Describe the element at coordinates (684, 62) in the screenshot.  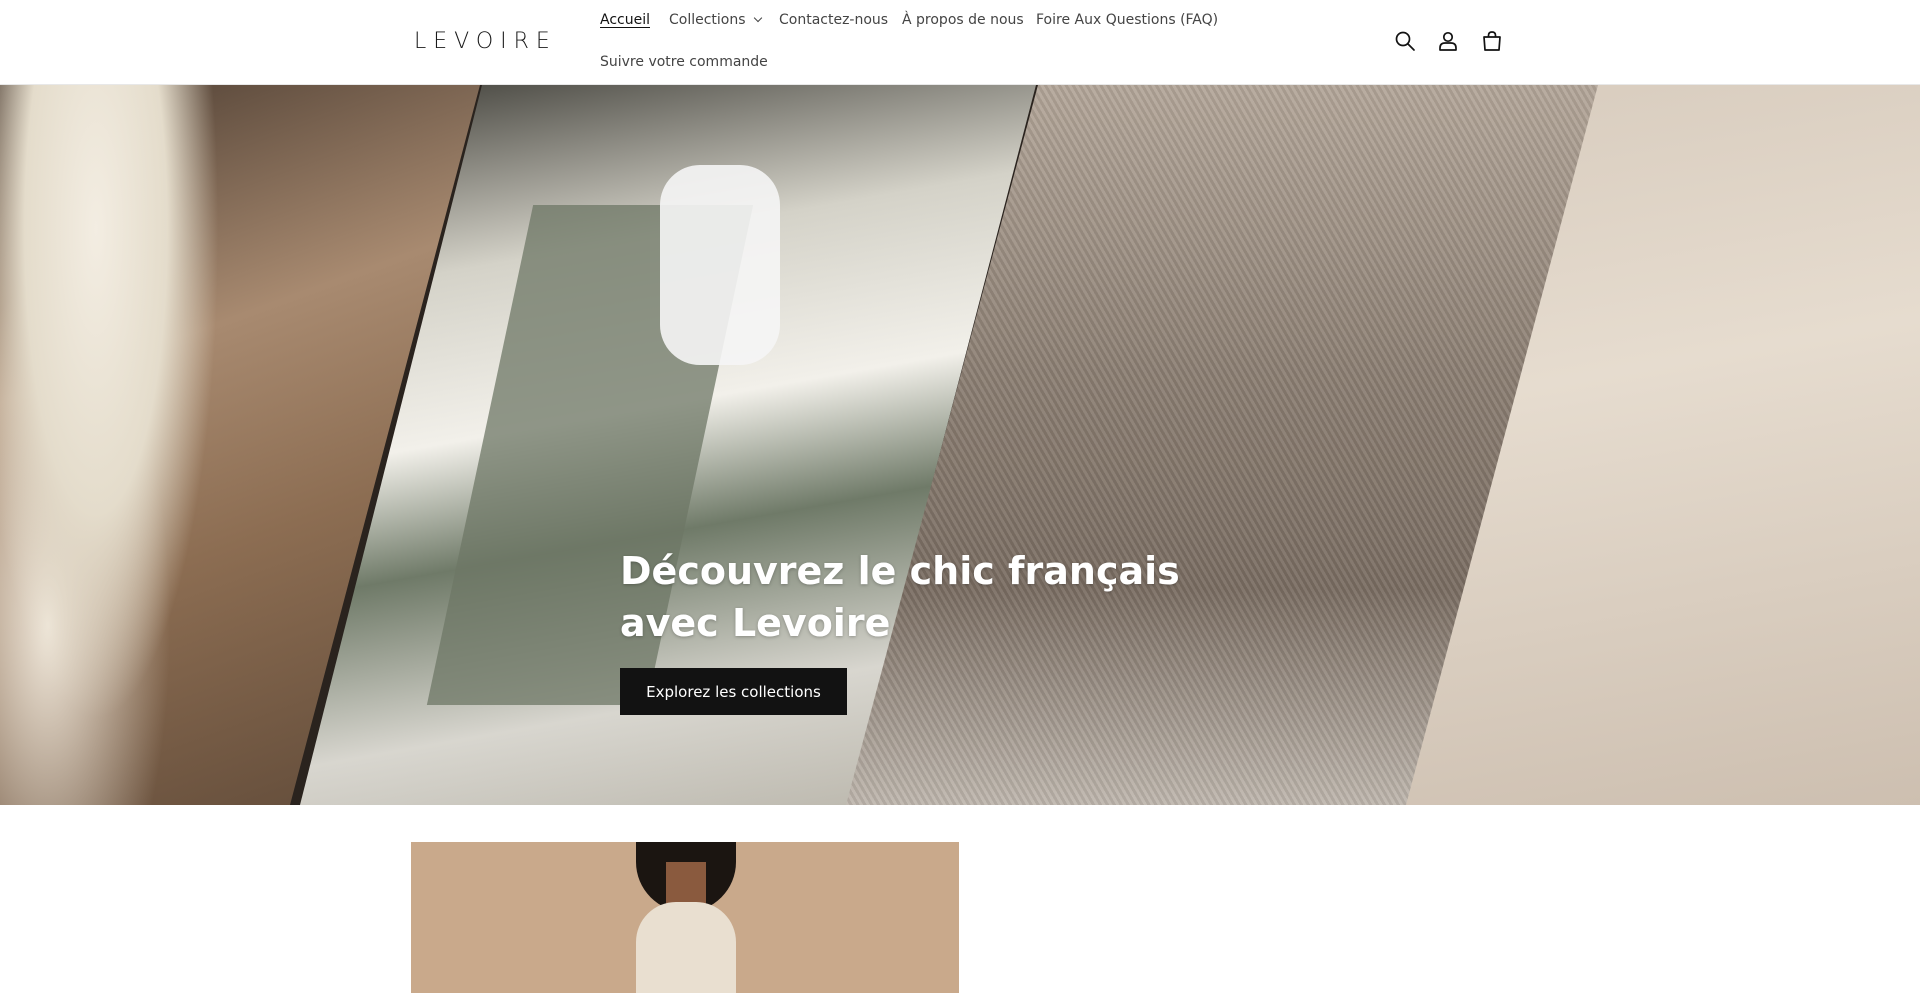
I see `nav-item-track-order: Suivre votre commande` at that location.